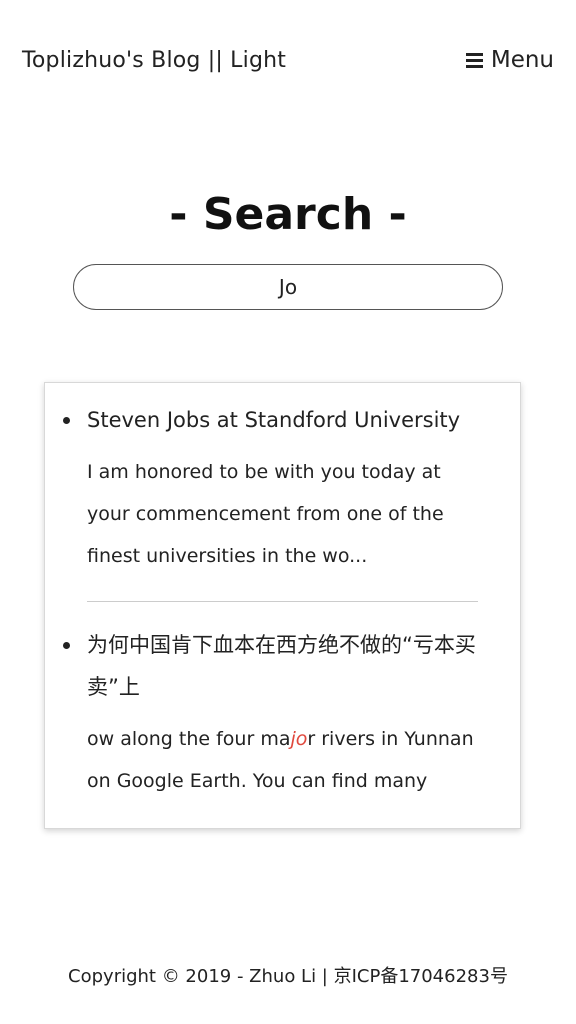 The height and width of the screenshot is (1024, 576). Describe the element at coordinates (154, 60) in the screenshot. I see `site-title-link: Toplizhuo's Blog || Light` at that location.